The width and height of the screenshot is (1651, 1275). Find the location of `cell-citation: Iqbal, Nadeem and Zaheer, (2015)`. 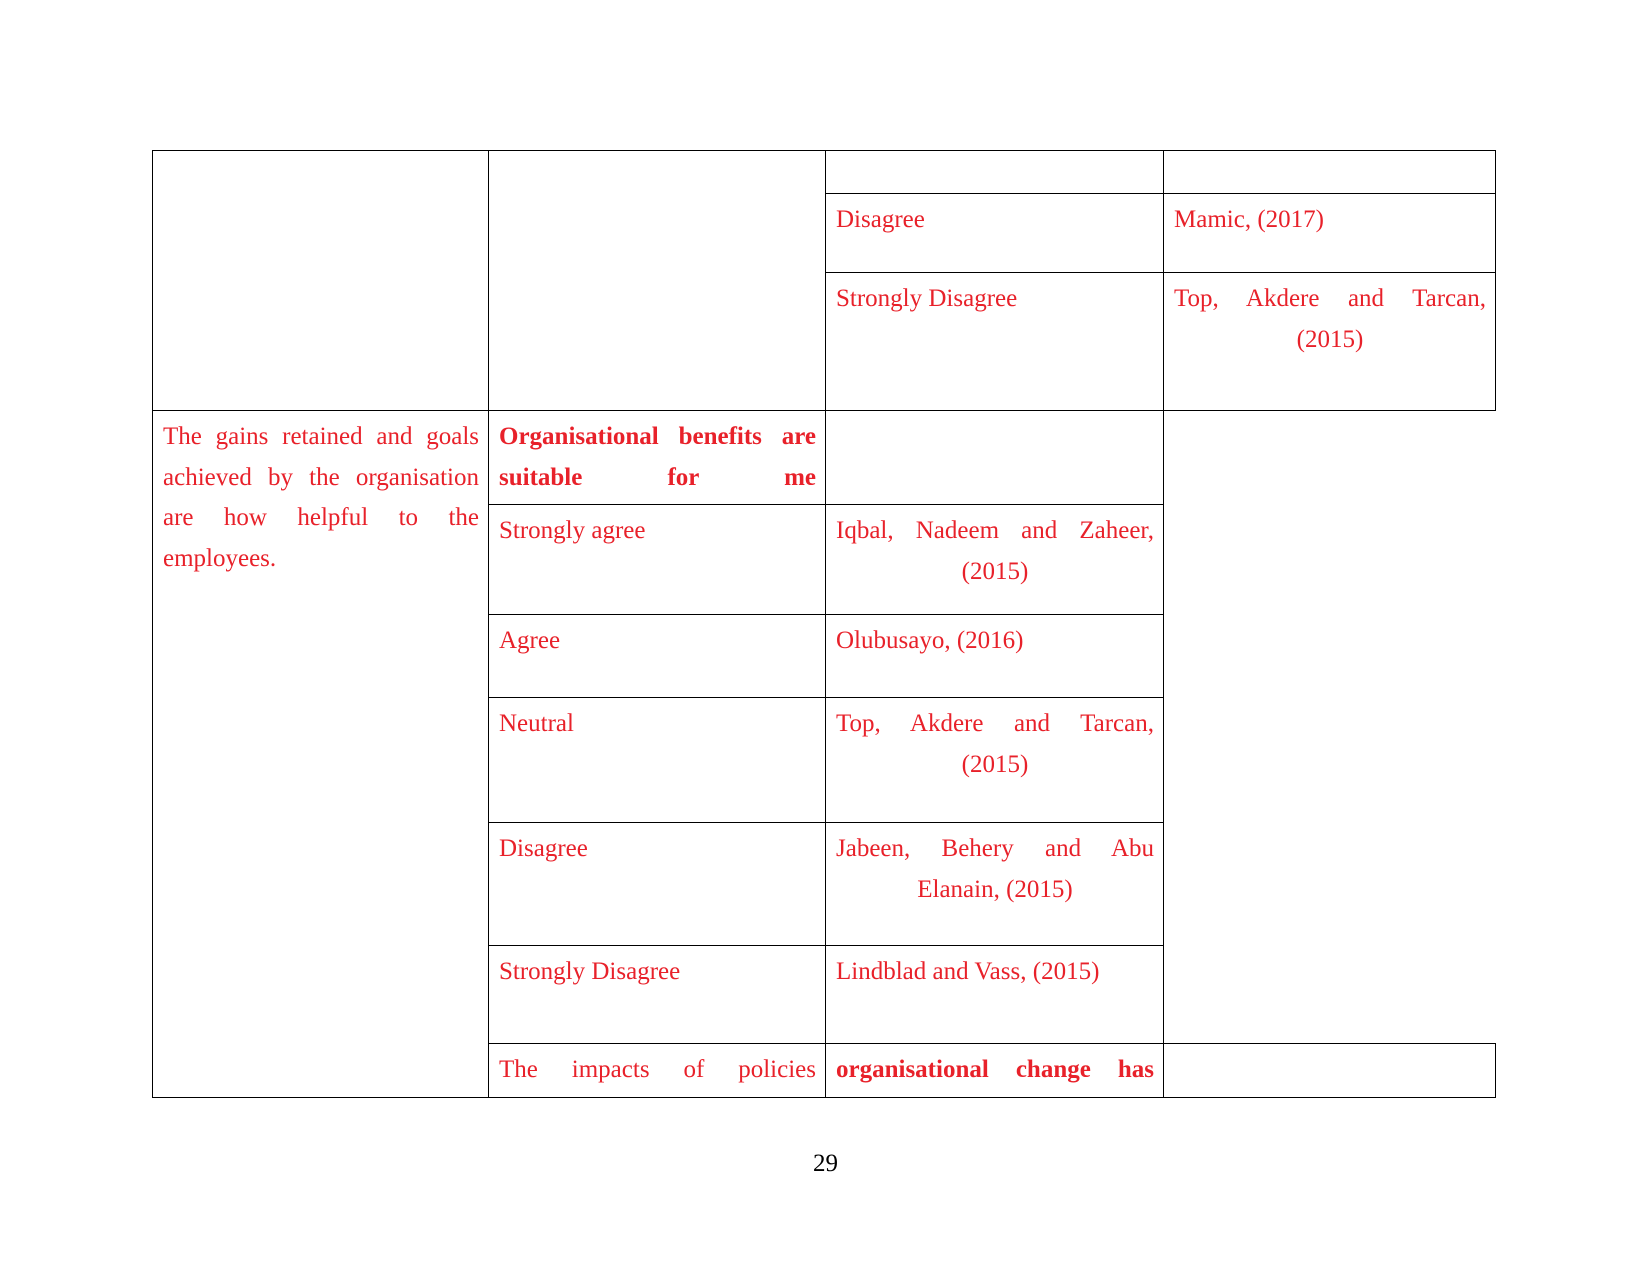

cell-citation: Iqbal, Nadeem and Zaheer, (2015) is located at coordinates (994, 559).